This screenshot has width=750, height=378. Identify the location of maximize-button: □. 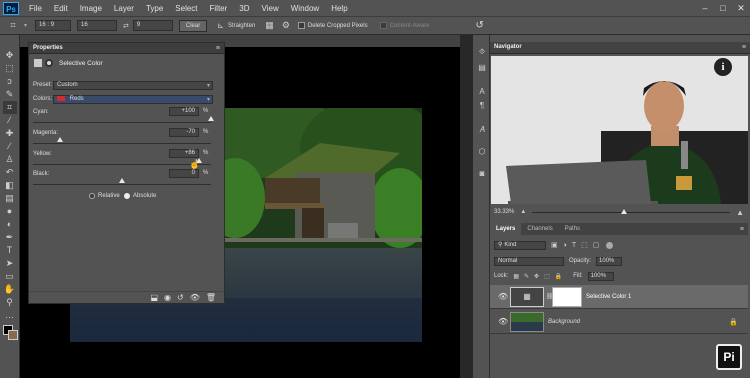
(723, 8).